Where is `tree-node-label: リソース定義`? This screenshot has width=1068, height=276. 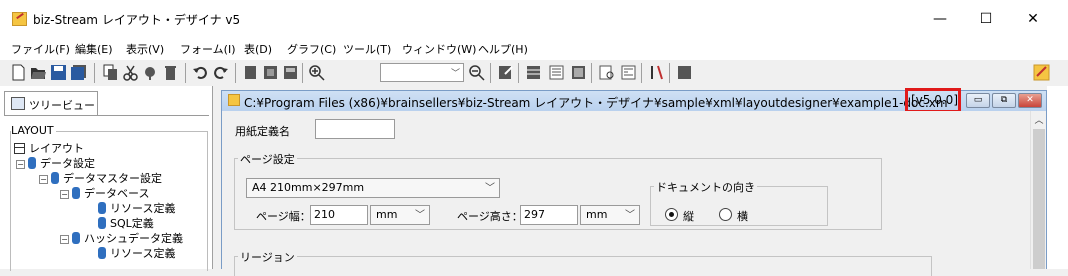 tree-node-label: リソース定義 is located at coordinates (143, 208).